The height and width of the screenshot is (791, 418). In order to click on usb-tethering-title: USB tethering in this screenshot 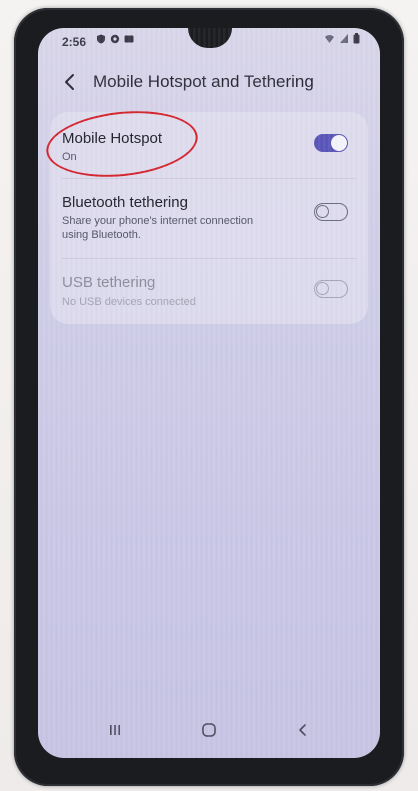, I will do `click(109, 282)`.